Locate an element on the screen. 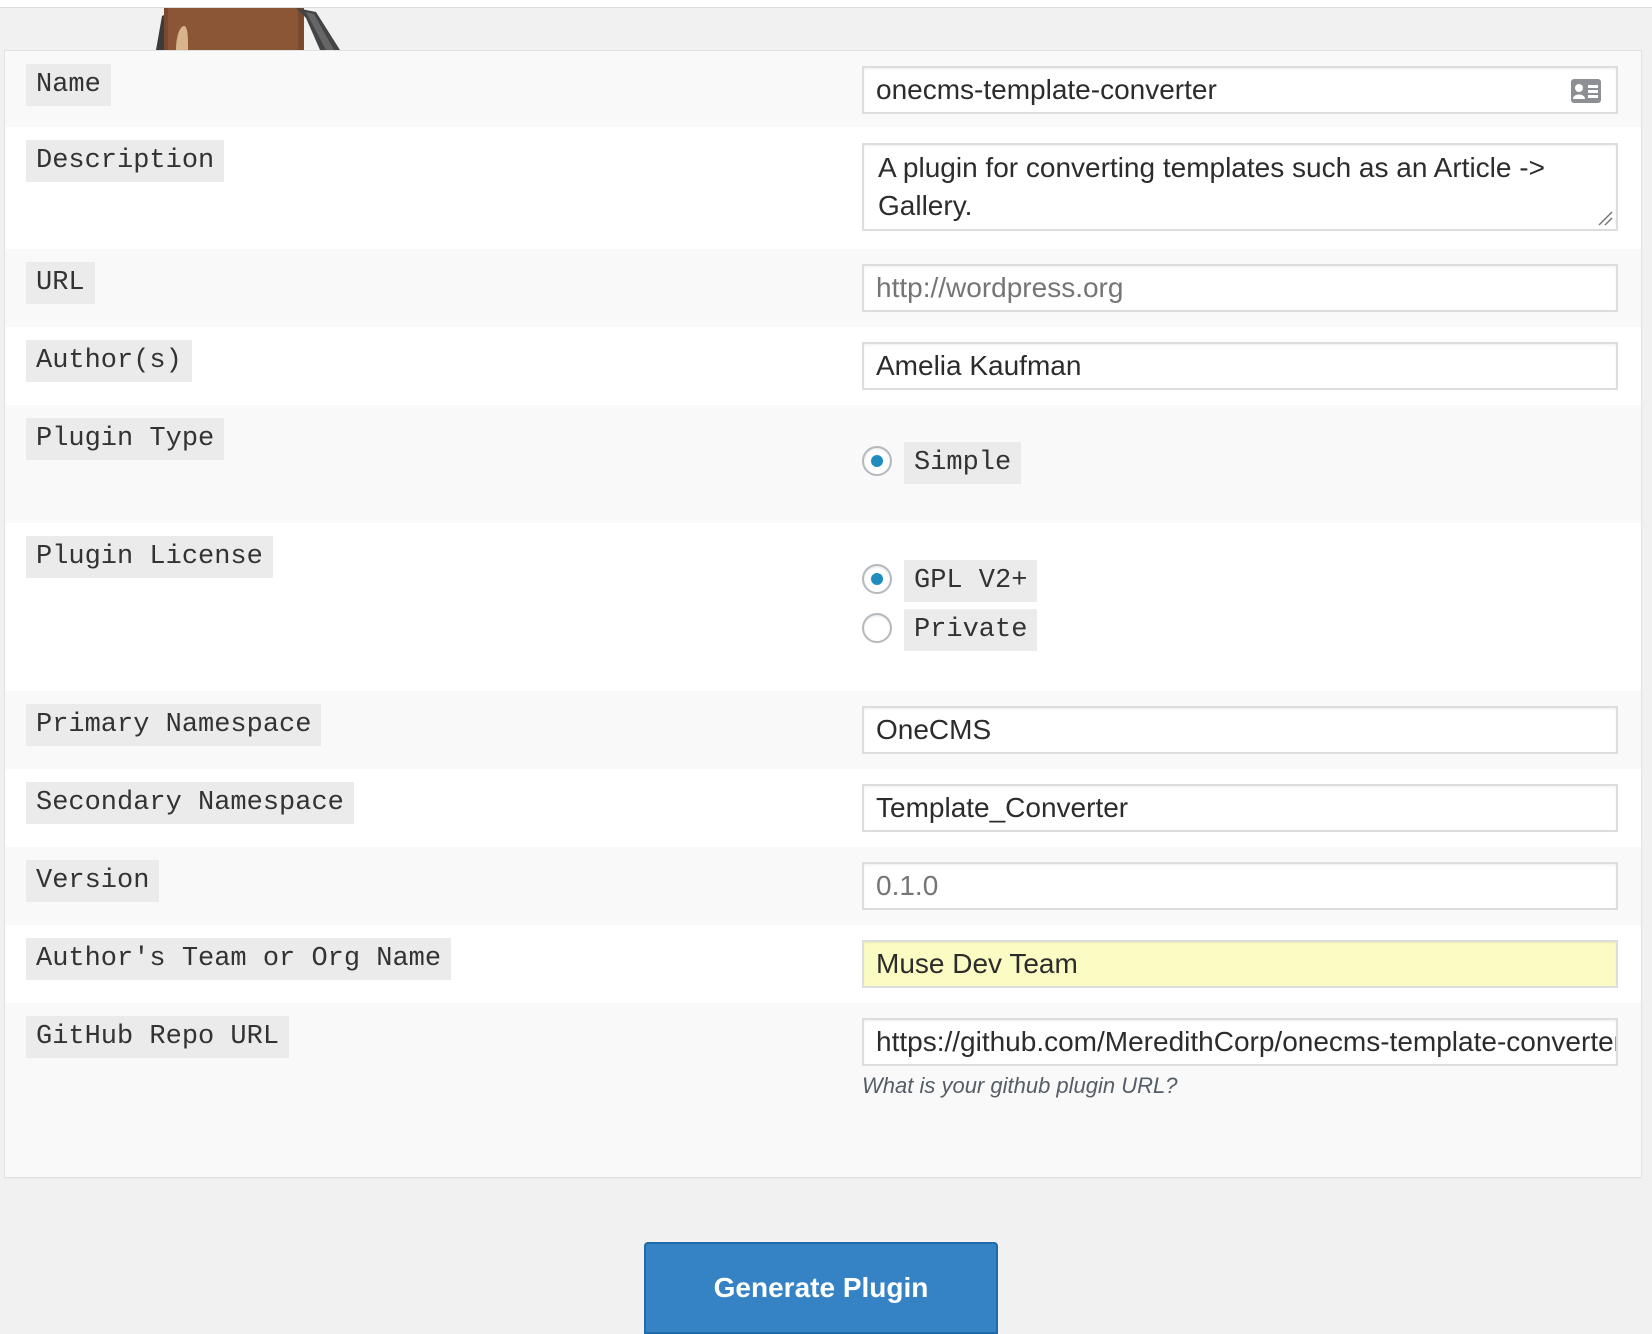 This screenshot has width=1652, height=1334. team-input: Muse Dev Team is located at coordinates (1240, 964).